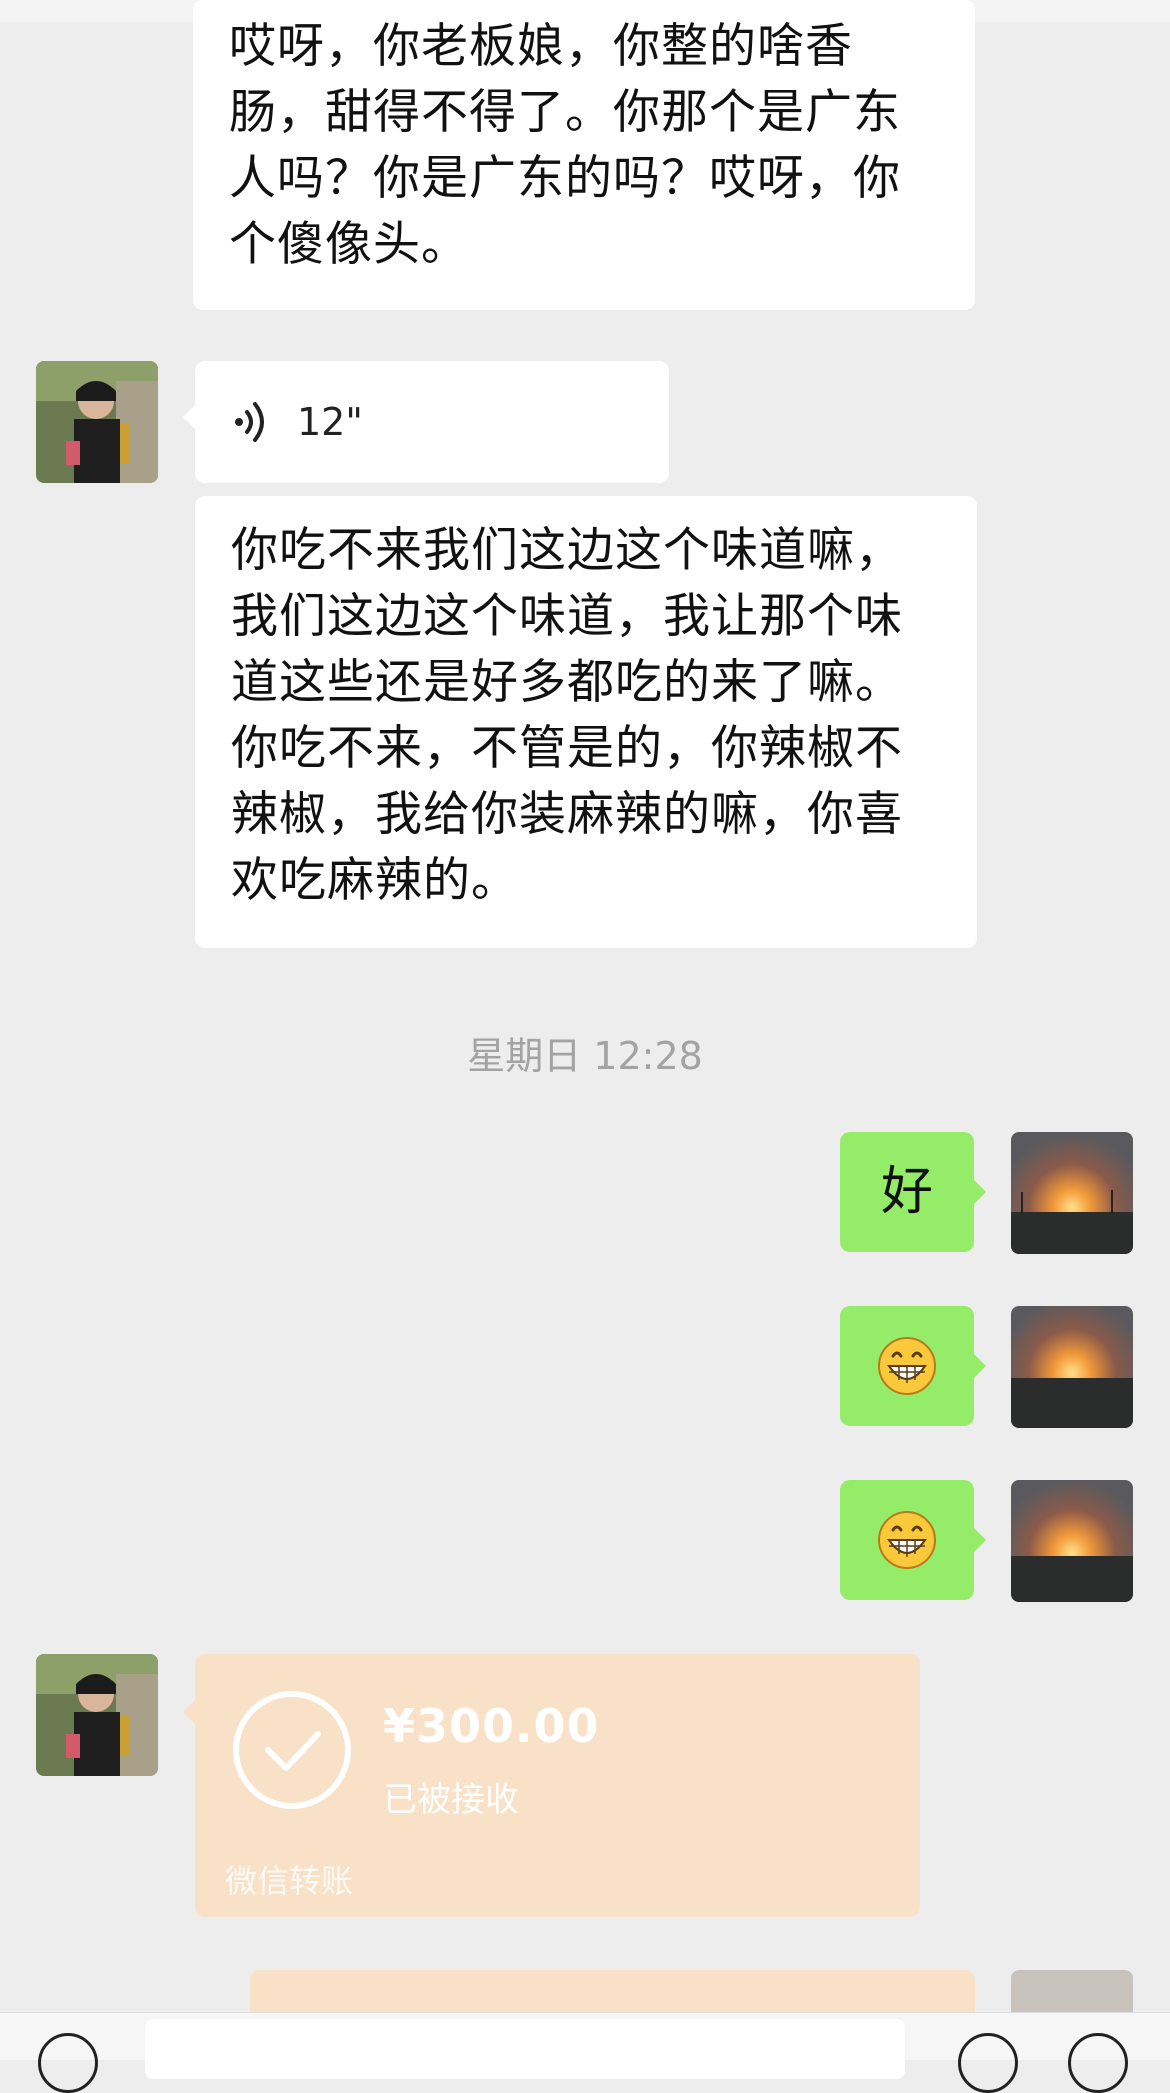 The width and height of the screenshot is (1170, 2093). I want to click on voice-wave-icon, so click(249, 422).